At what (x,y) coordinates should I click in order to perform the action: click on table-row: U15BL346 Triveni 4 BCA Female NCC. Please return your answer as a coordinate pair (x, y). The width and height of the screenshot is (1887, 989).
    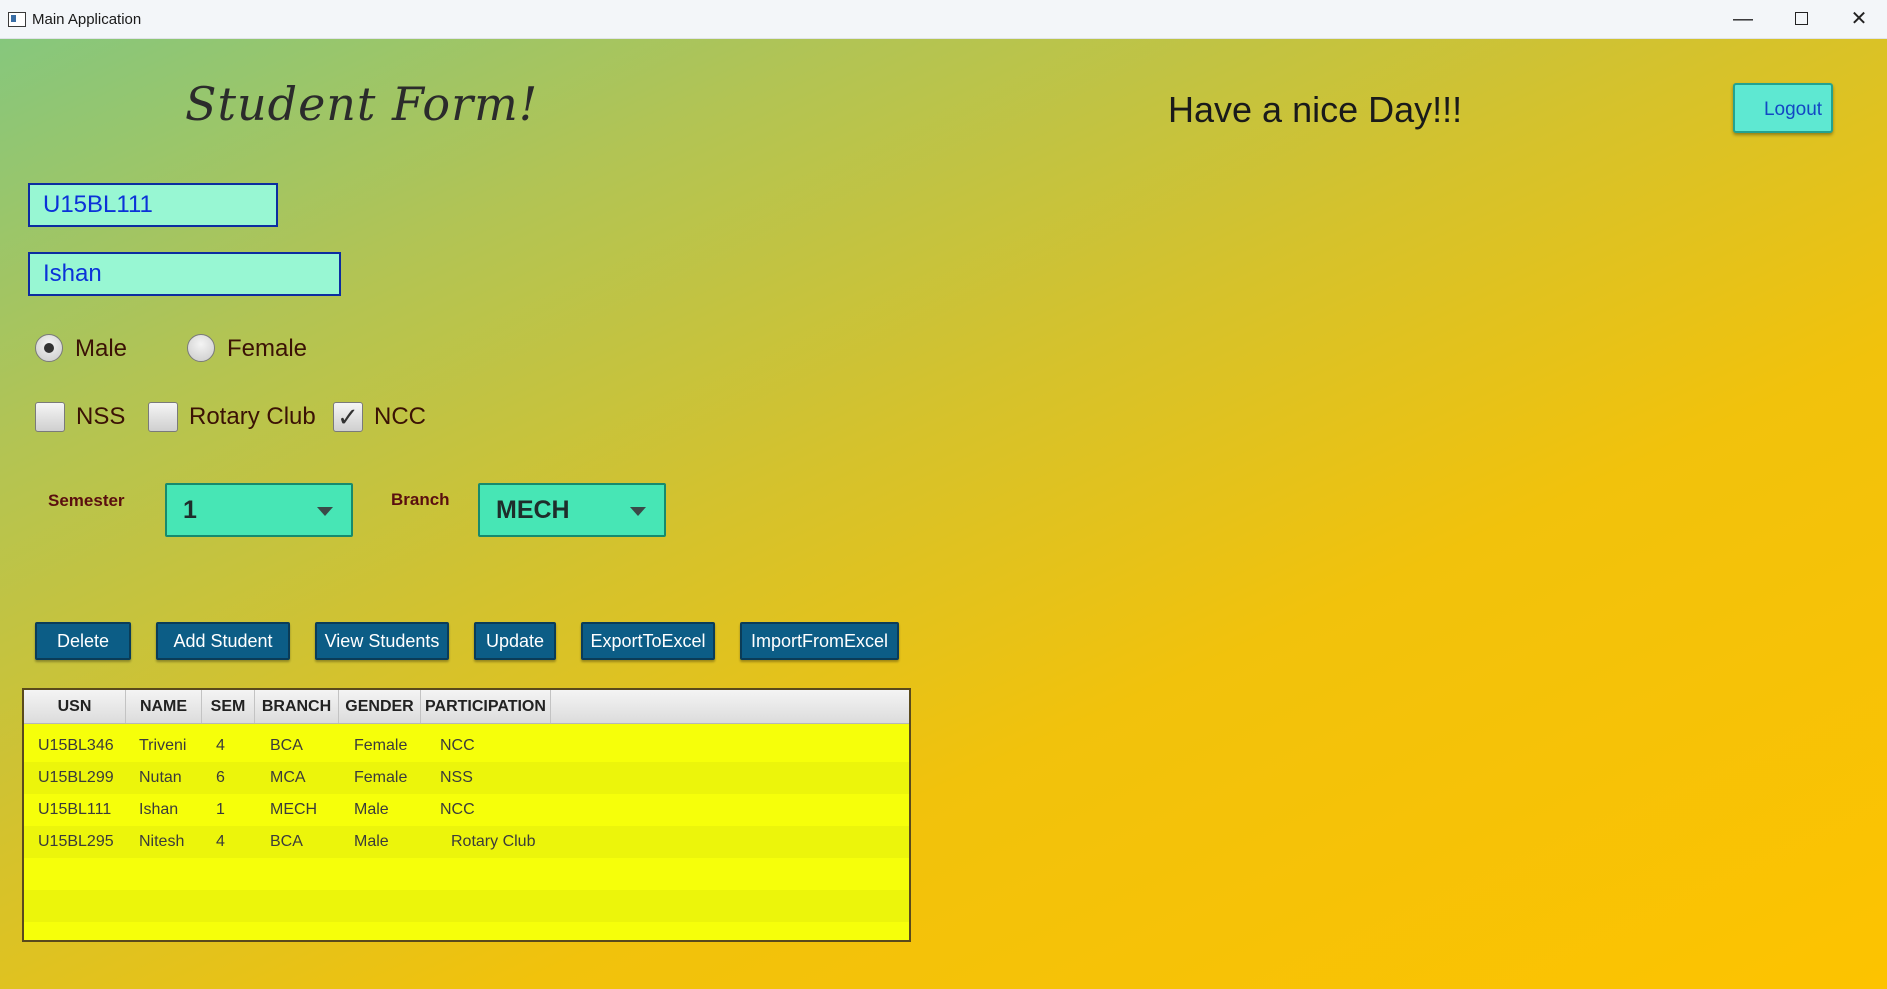
    Looking at the image, I should click on (466, 746).